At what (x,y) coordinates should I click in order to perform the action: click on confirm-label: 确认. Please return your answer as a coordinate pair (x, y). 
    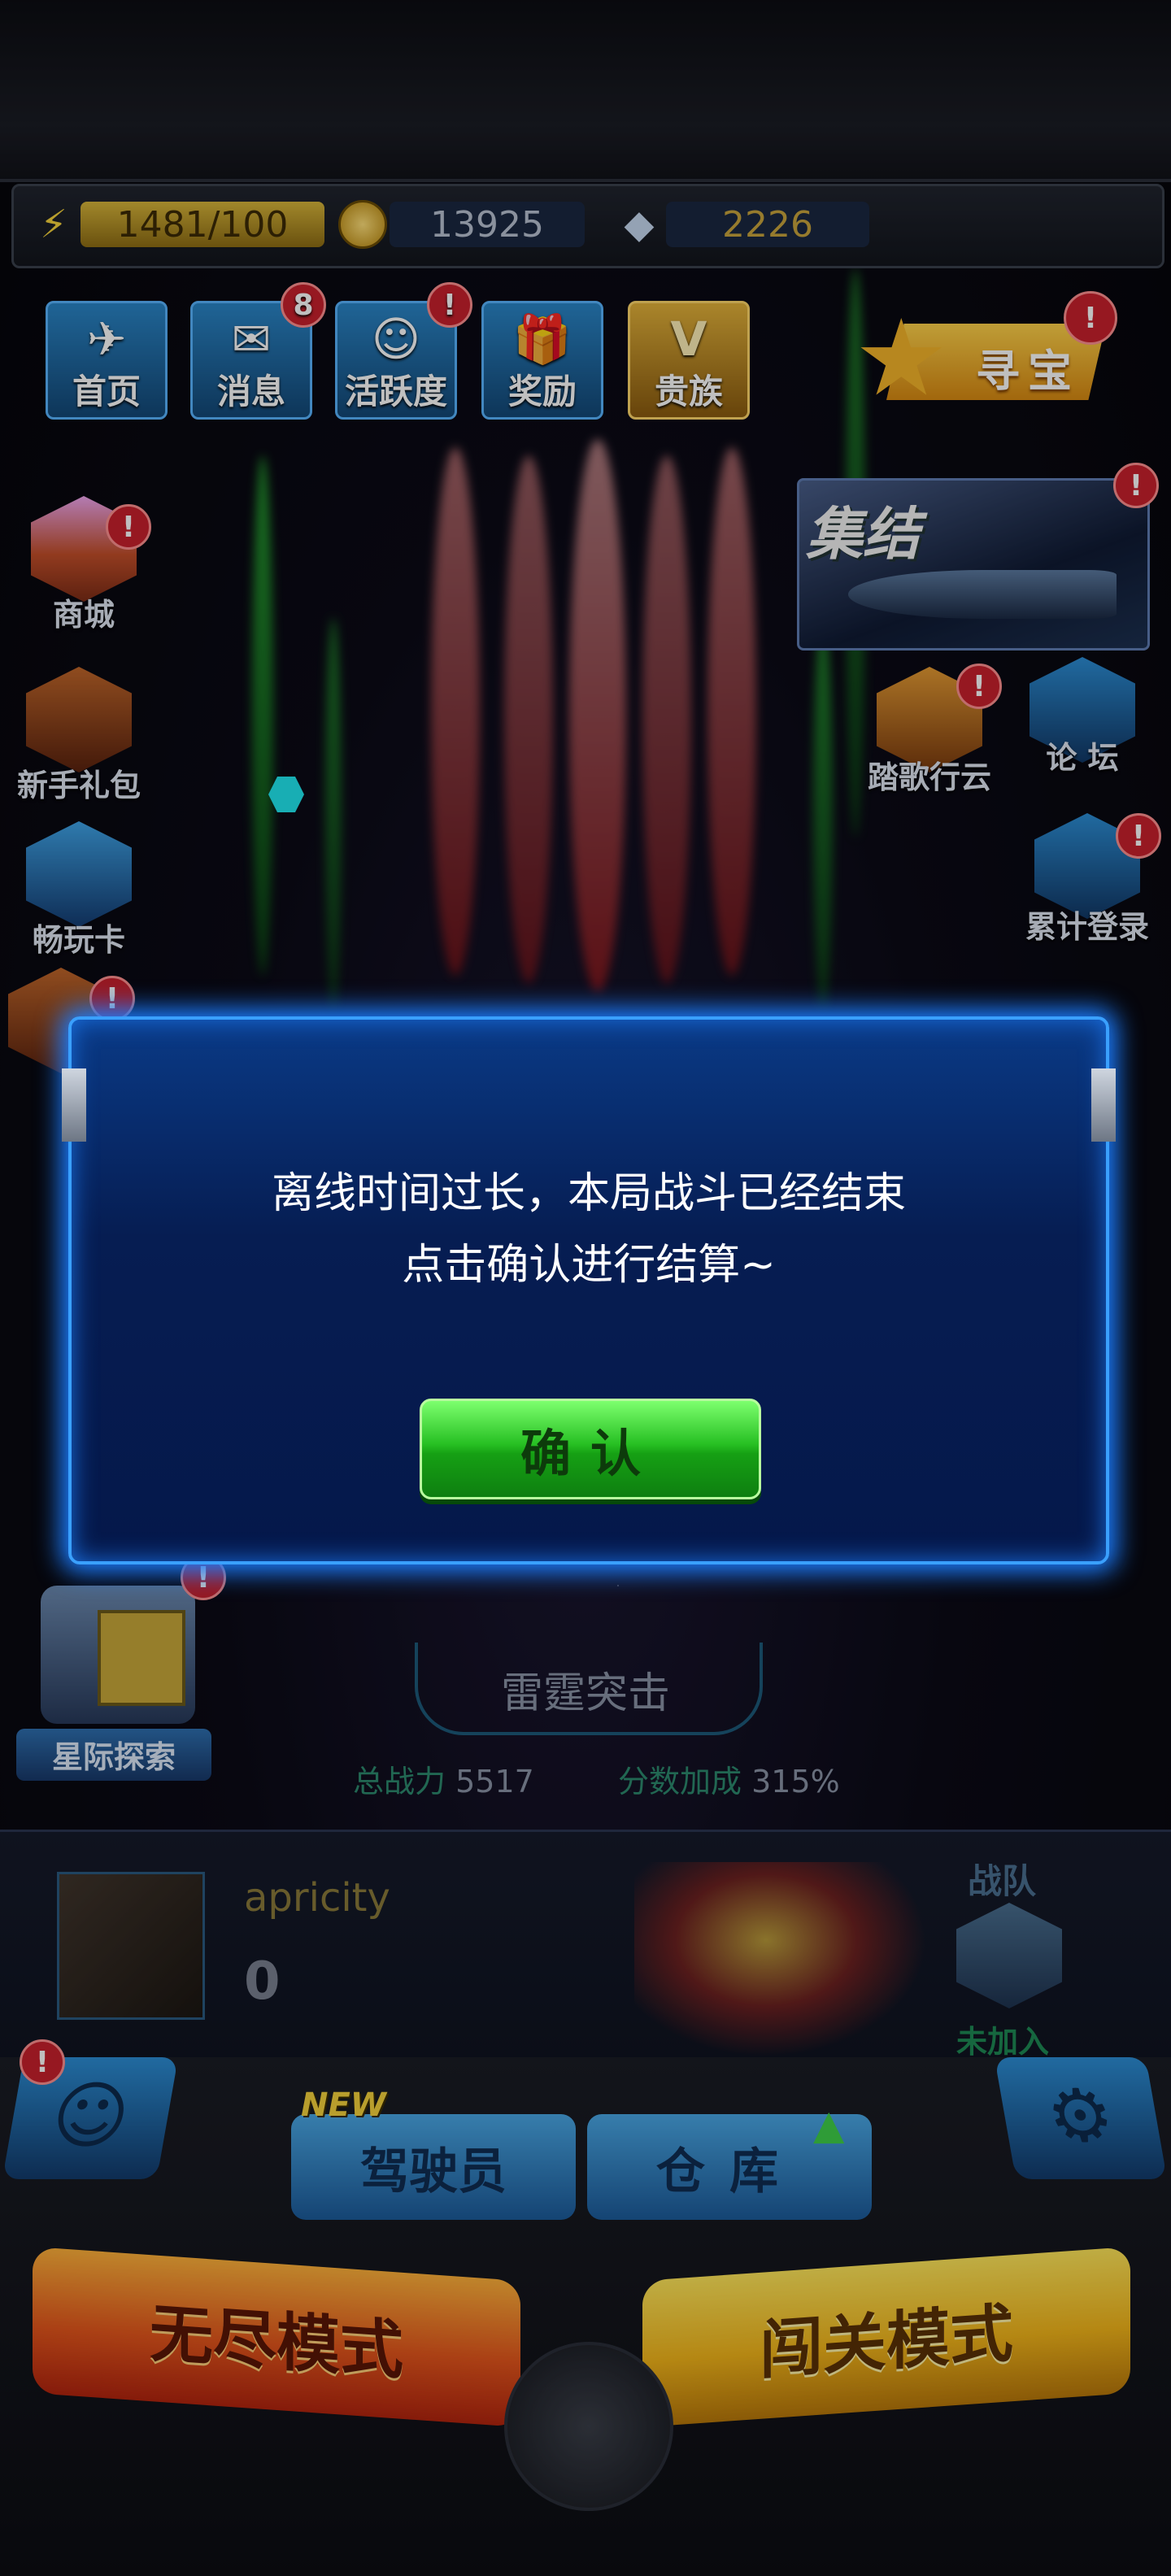
    Looking at the image, I should click on (590, 1454).